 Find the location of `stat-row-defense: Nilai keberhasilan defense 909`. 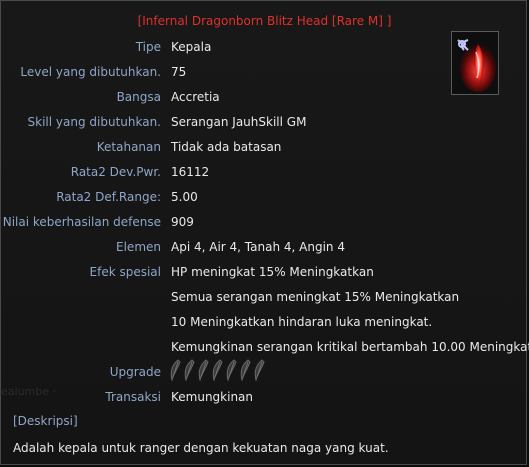

stat-row-defense: Nilai keberhasilan defense 909 is located at coordinates (264, 223).